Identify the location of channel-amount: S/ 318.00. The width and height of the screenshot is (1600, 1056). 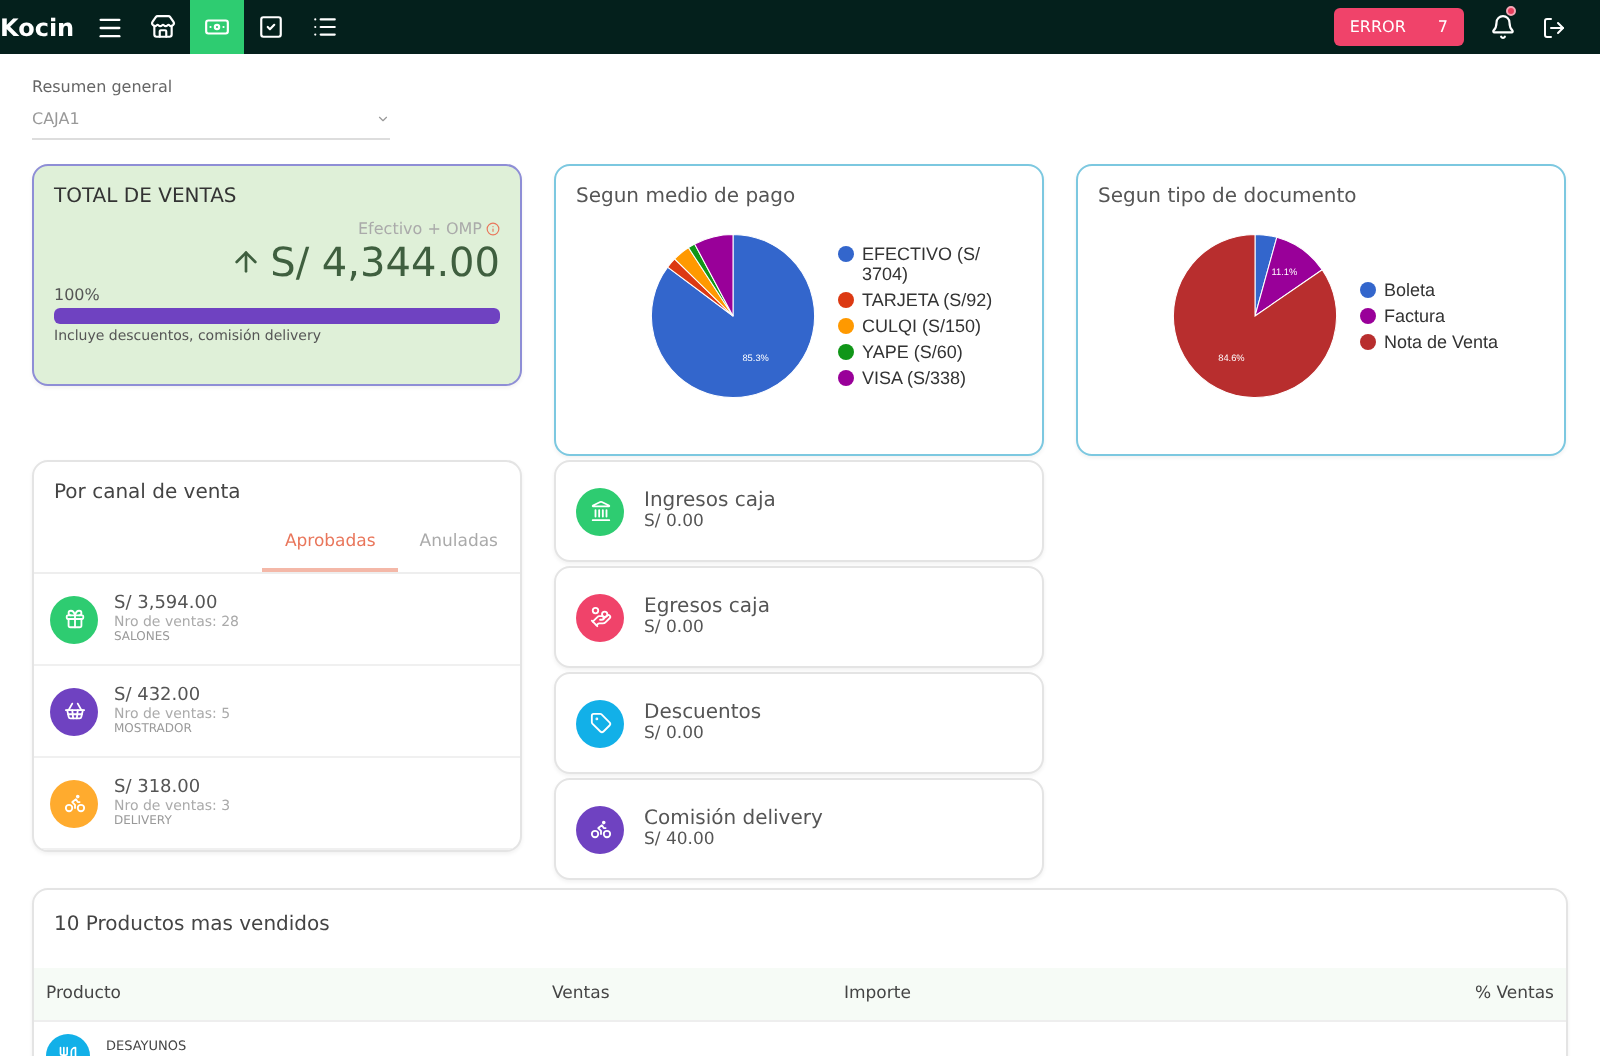
(158, 788).